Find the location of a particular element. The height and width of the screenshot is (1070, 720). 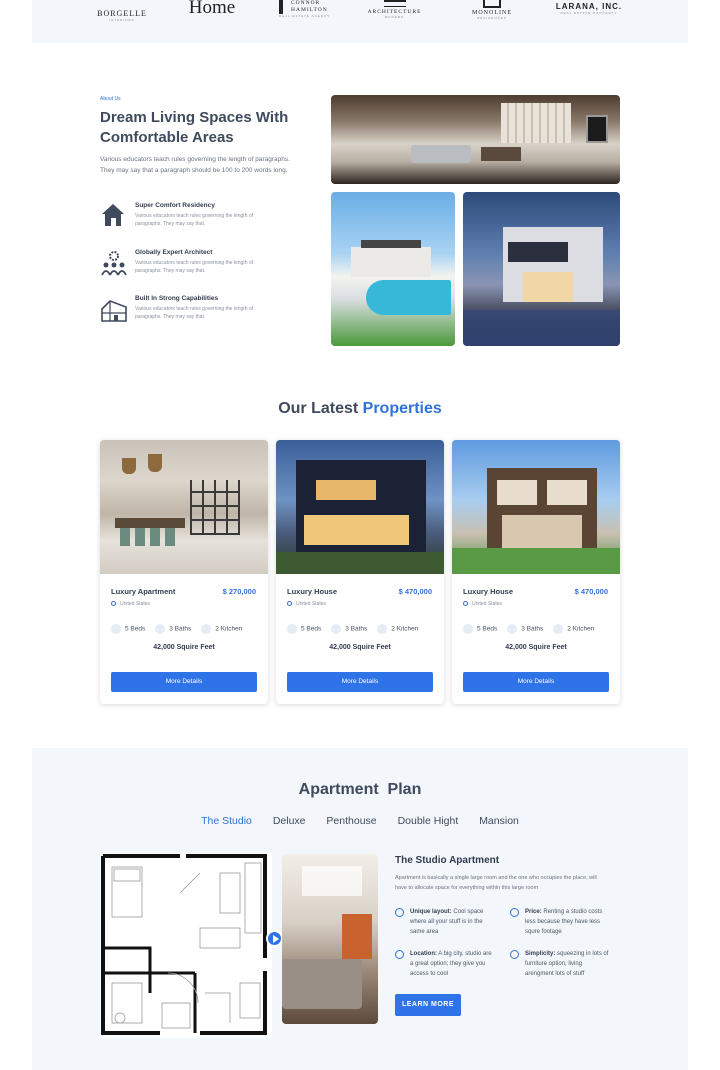

living-room-photo is located at coordinates (475, 139).